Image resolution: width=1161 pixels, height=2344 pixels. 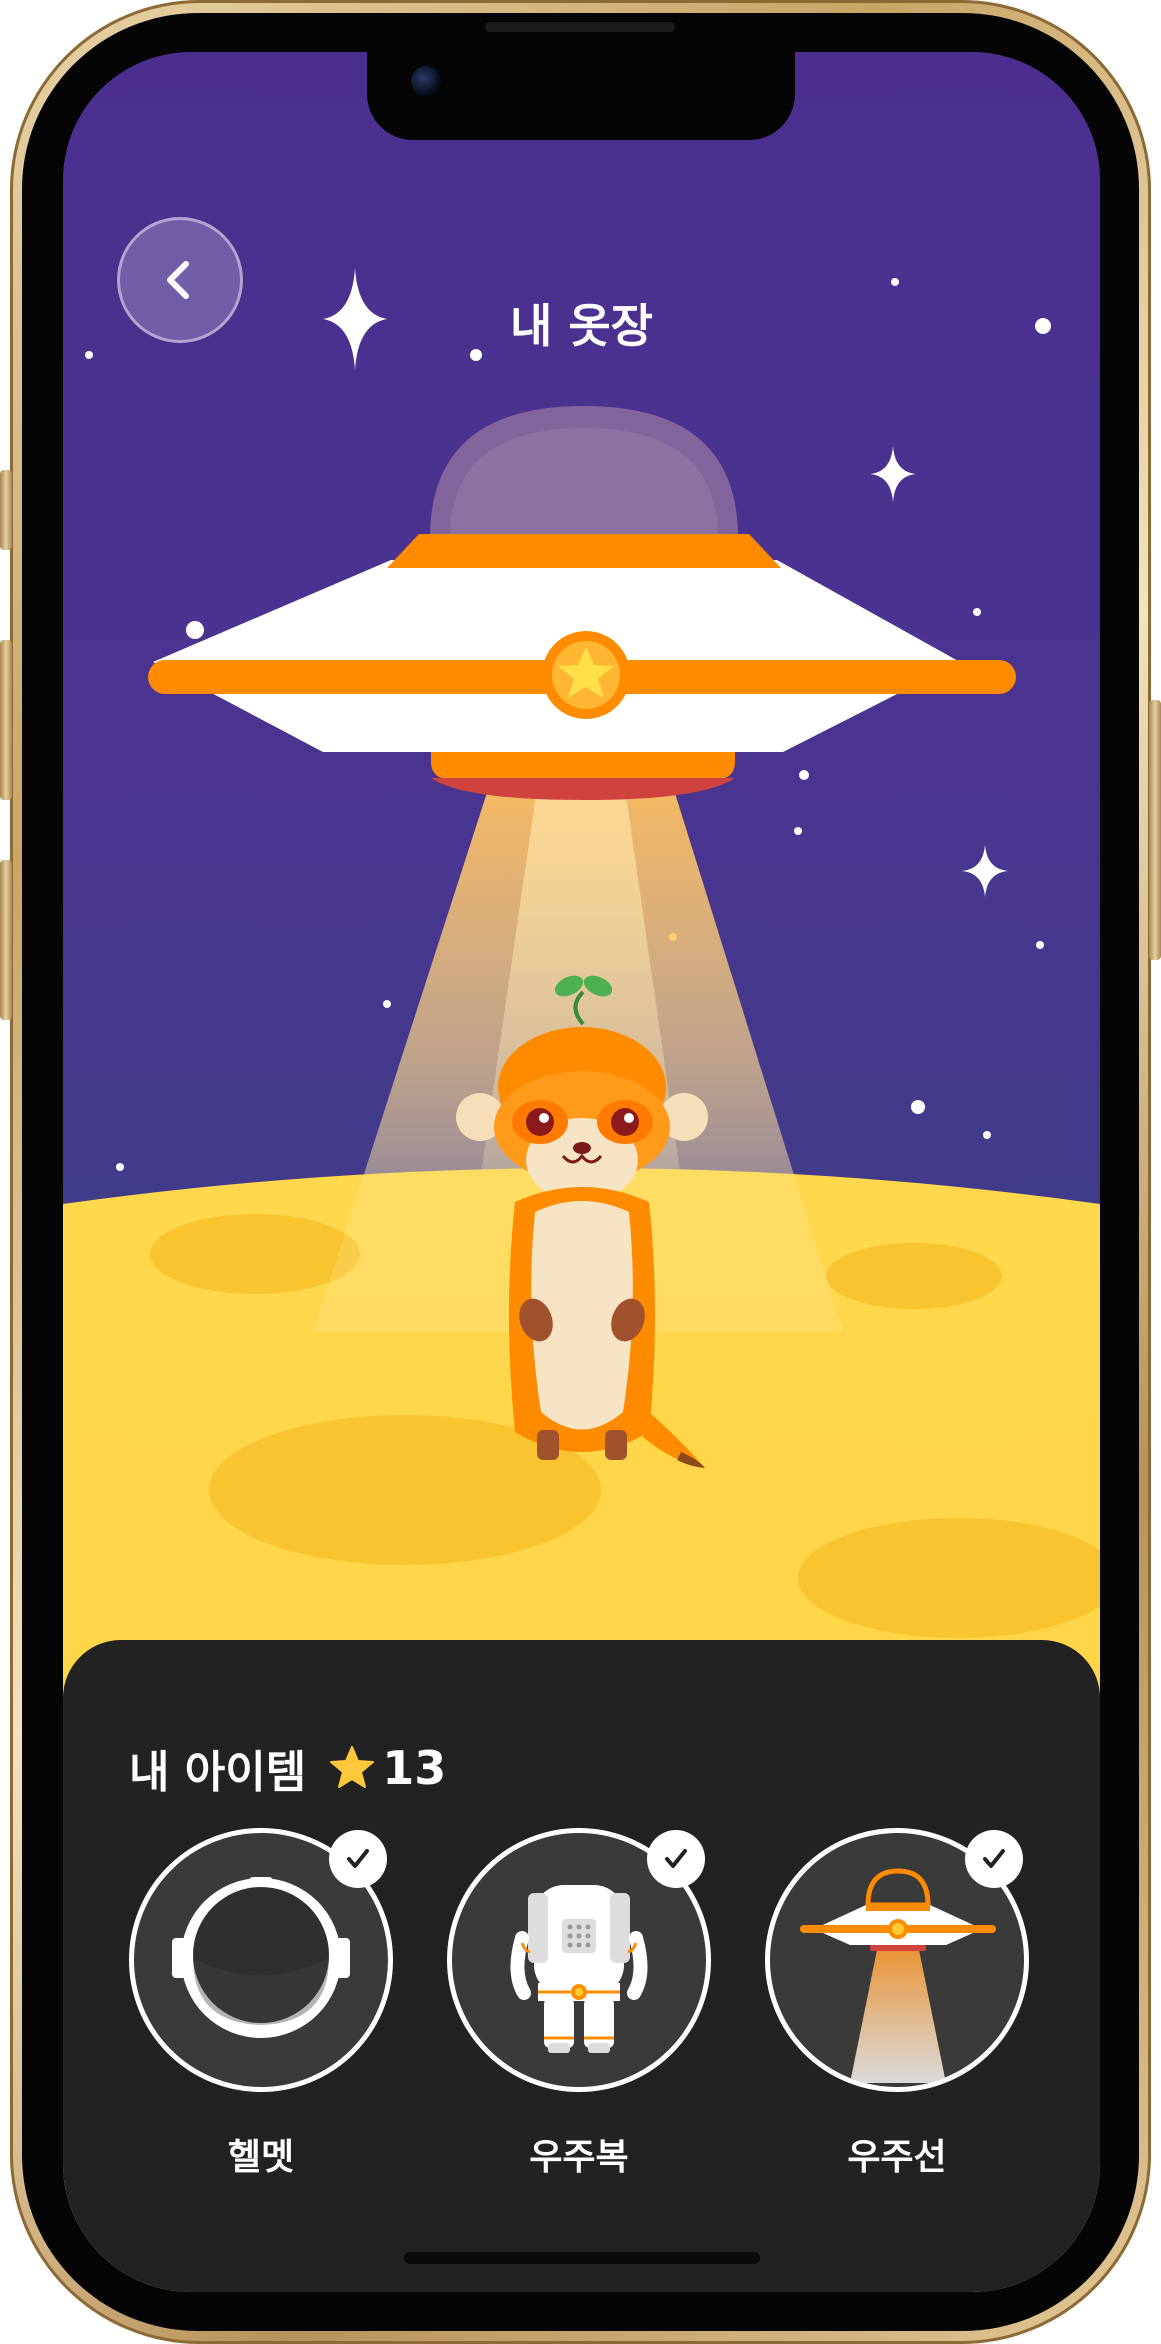 What do you see at coordinates (581, 326) in the screenshot?
I see `page-title: 내 옷장` at bounding box center [581, 326].